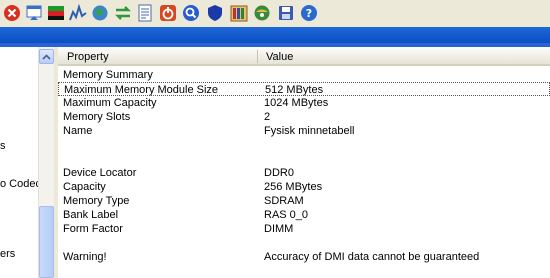 The image size is (550, 278). Describe the element at coordinates (145, 13) in the screenshot. I see `document-icon` at that location.